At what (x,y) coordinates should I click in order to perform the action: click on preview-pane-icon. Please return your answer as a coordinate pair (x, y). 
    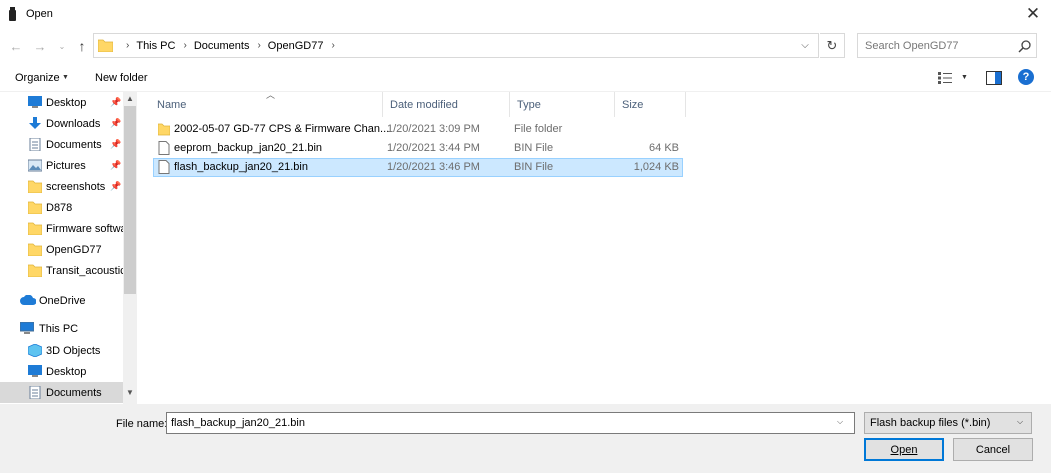
    Looking at the image, I should click on (994, 78).